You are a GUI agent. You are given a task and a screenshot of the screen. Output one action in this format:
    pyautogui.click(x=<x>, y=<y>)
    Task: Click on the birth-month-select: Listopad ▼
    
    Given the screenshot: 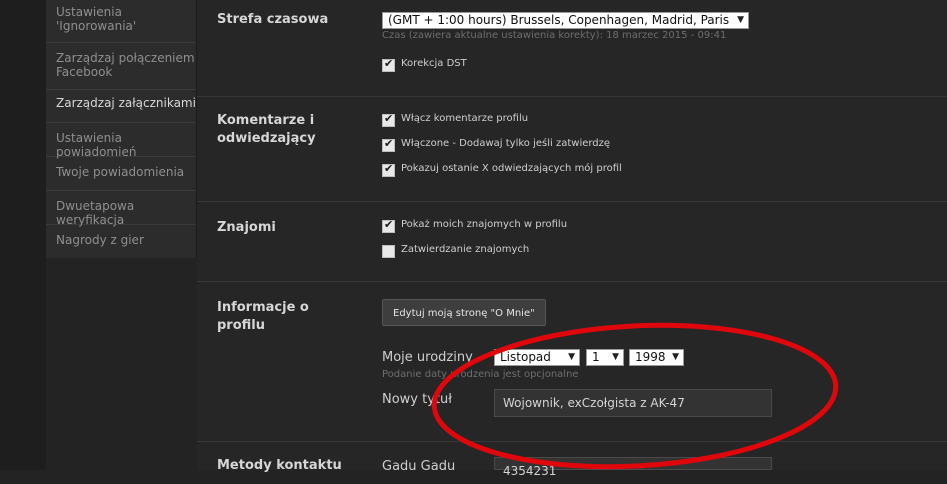 What is the action you would take?
    pyautogui.click(x=537, y=357)
    